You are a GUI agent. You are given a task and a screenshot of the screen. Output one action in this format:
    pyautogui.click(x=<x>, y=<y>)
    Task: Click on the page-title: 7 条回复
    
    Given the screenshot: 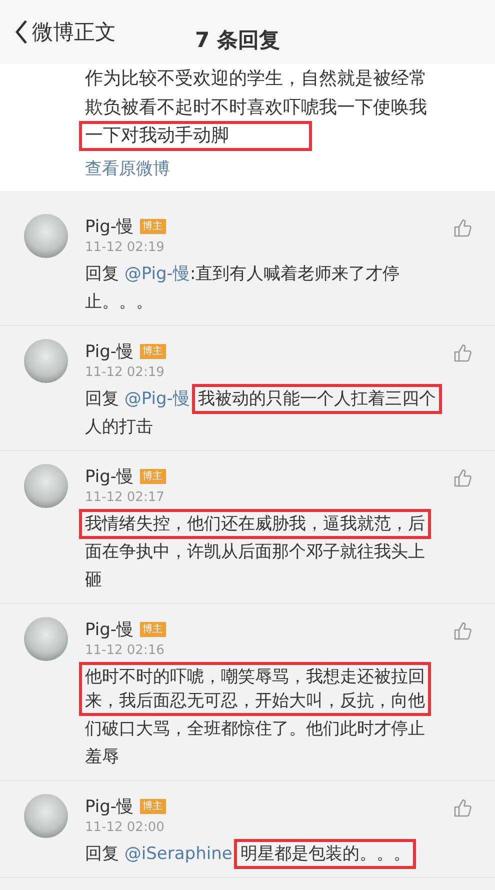 What is the action you would take?
    pyautogui.click(x=237, y=40)
    